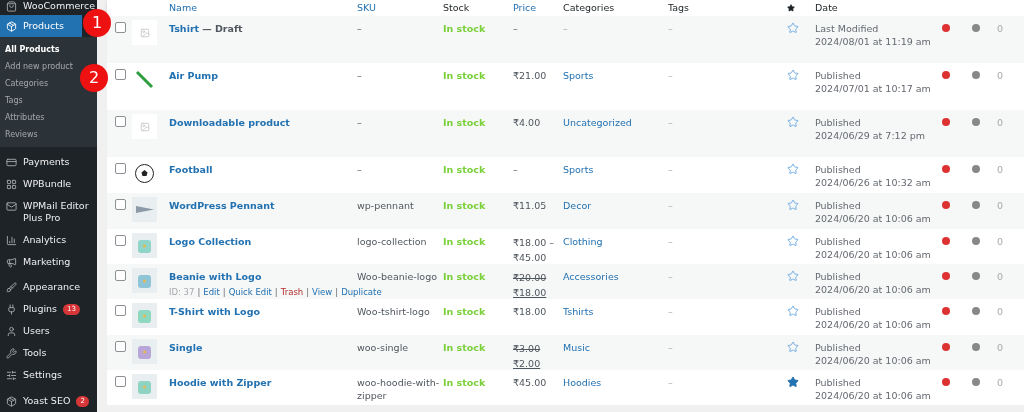 Image resolution: width=1024 pixels, height=412 pixels. Describe the element at coordinates (229, 123) in the screenshot. I see `product-name: Downloadable product` at that location.